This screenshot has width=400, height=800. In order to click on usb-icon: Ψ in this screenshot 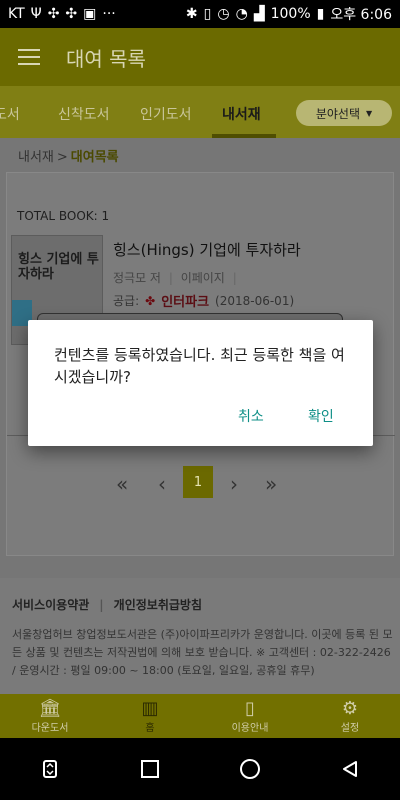, I will do `click(36, 14)`.